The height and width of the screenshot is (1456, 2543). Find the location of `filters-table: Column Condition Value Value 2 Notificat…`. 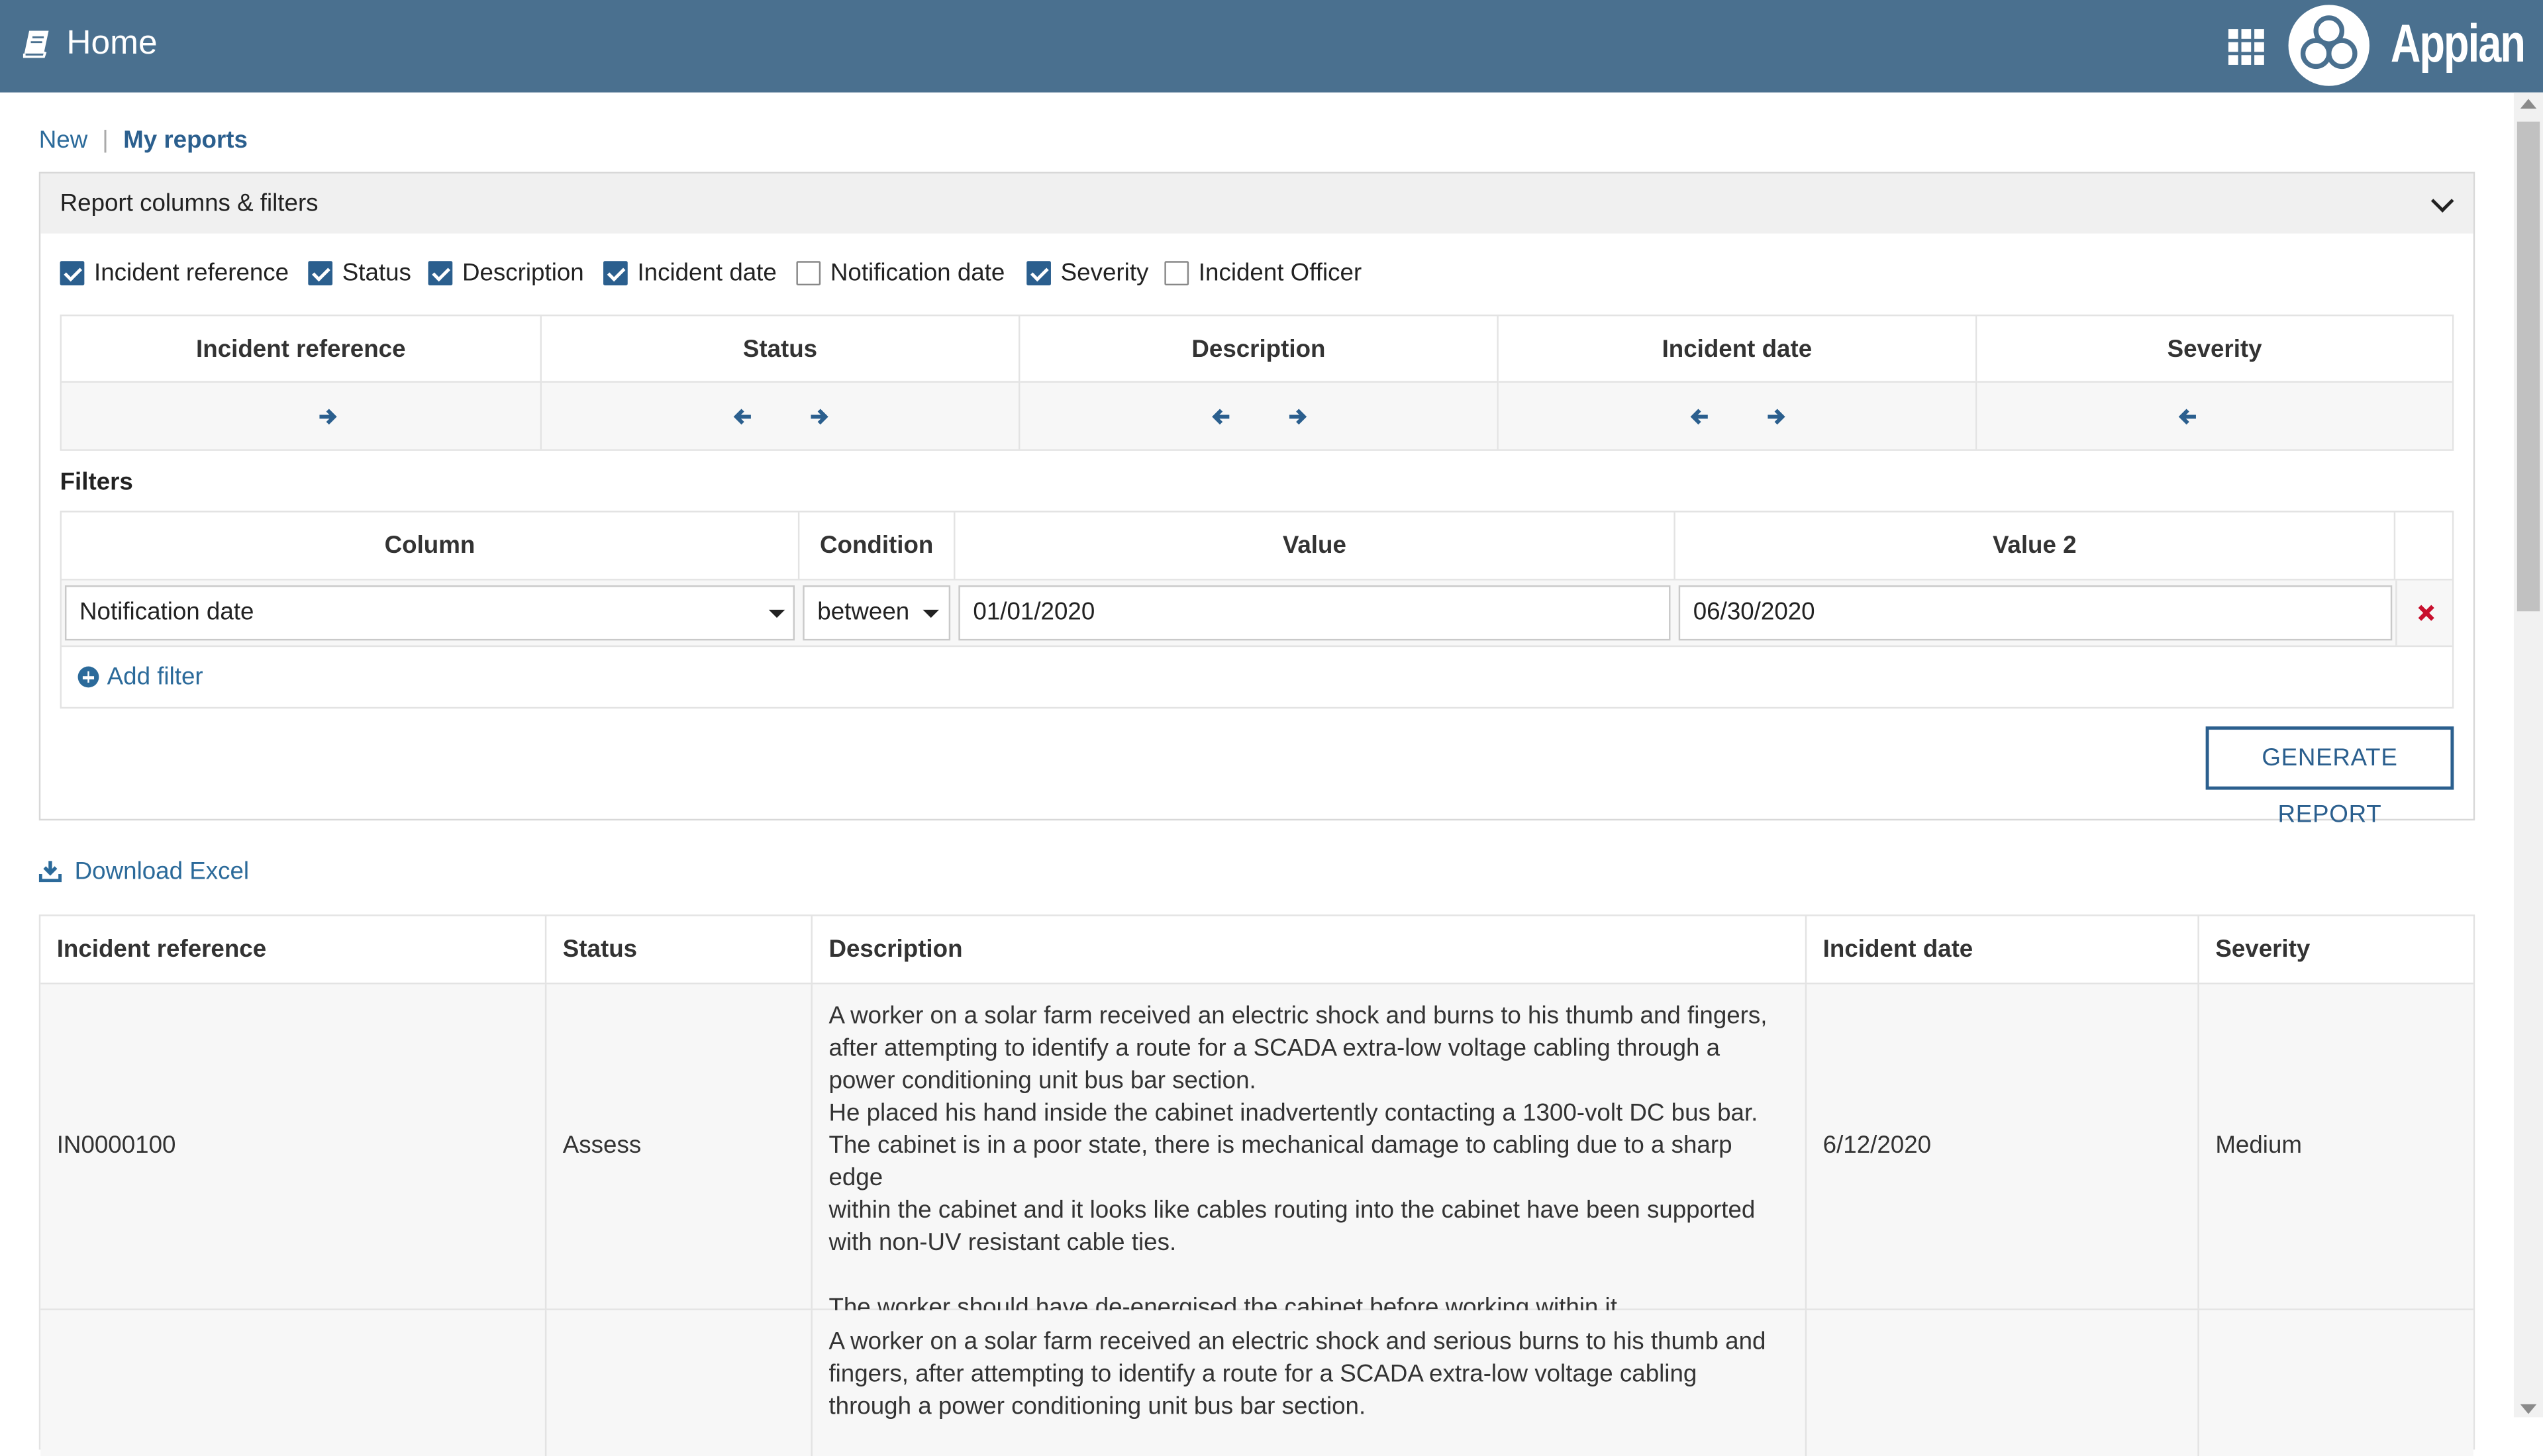

filters-table: Column Condition Value Value 2 Notificat… is located at coordinates (1257, 609).